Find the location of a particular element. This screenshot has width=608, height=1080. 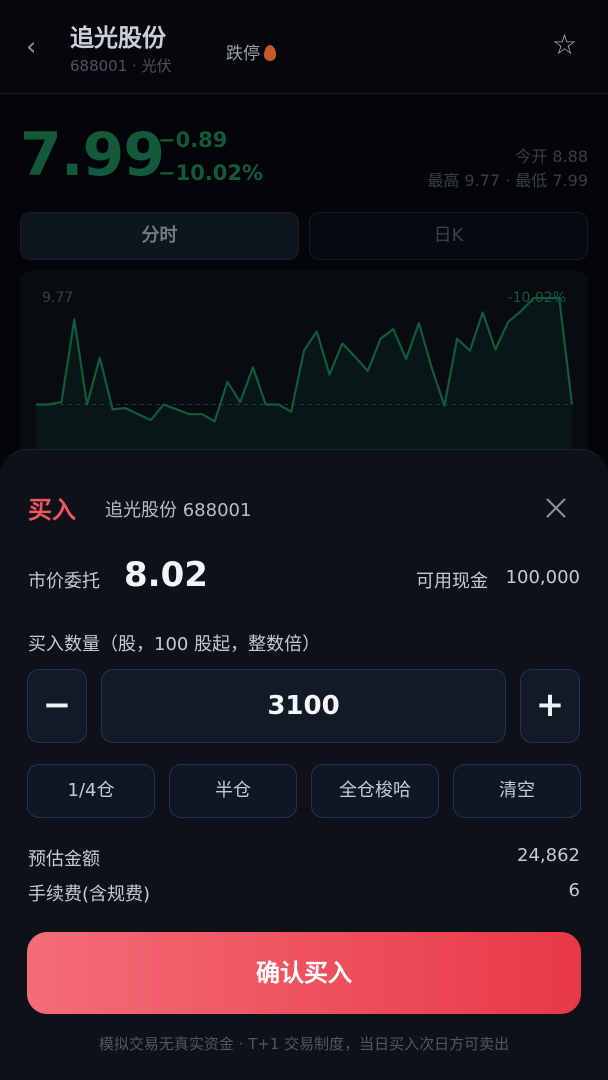

clear-button: 清空 is located at coordinates (517, 791).